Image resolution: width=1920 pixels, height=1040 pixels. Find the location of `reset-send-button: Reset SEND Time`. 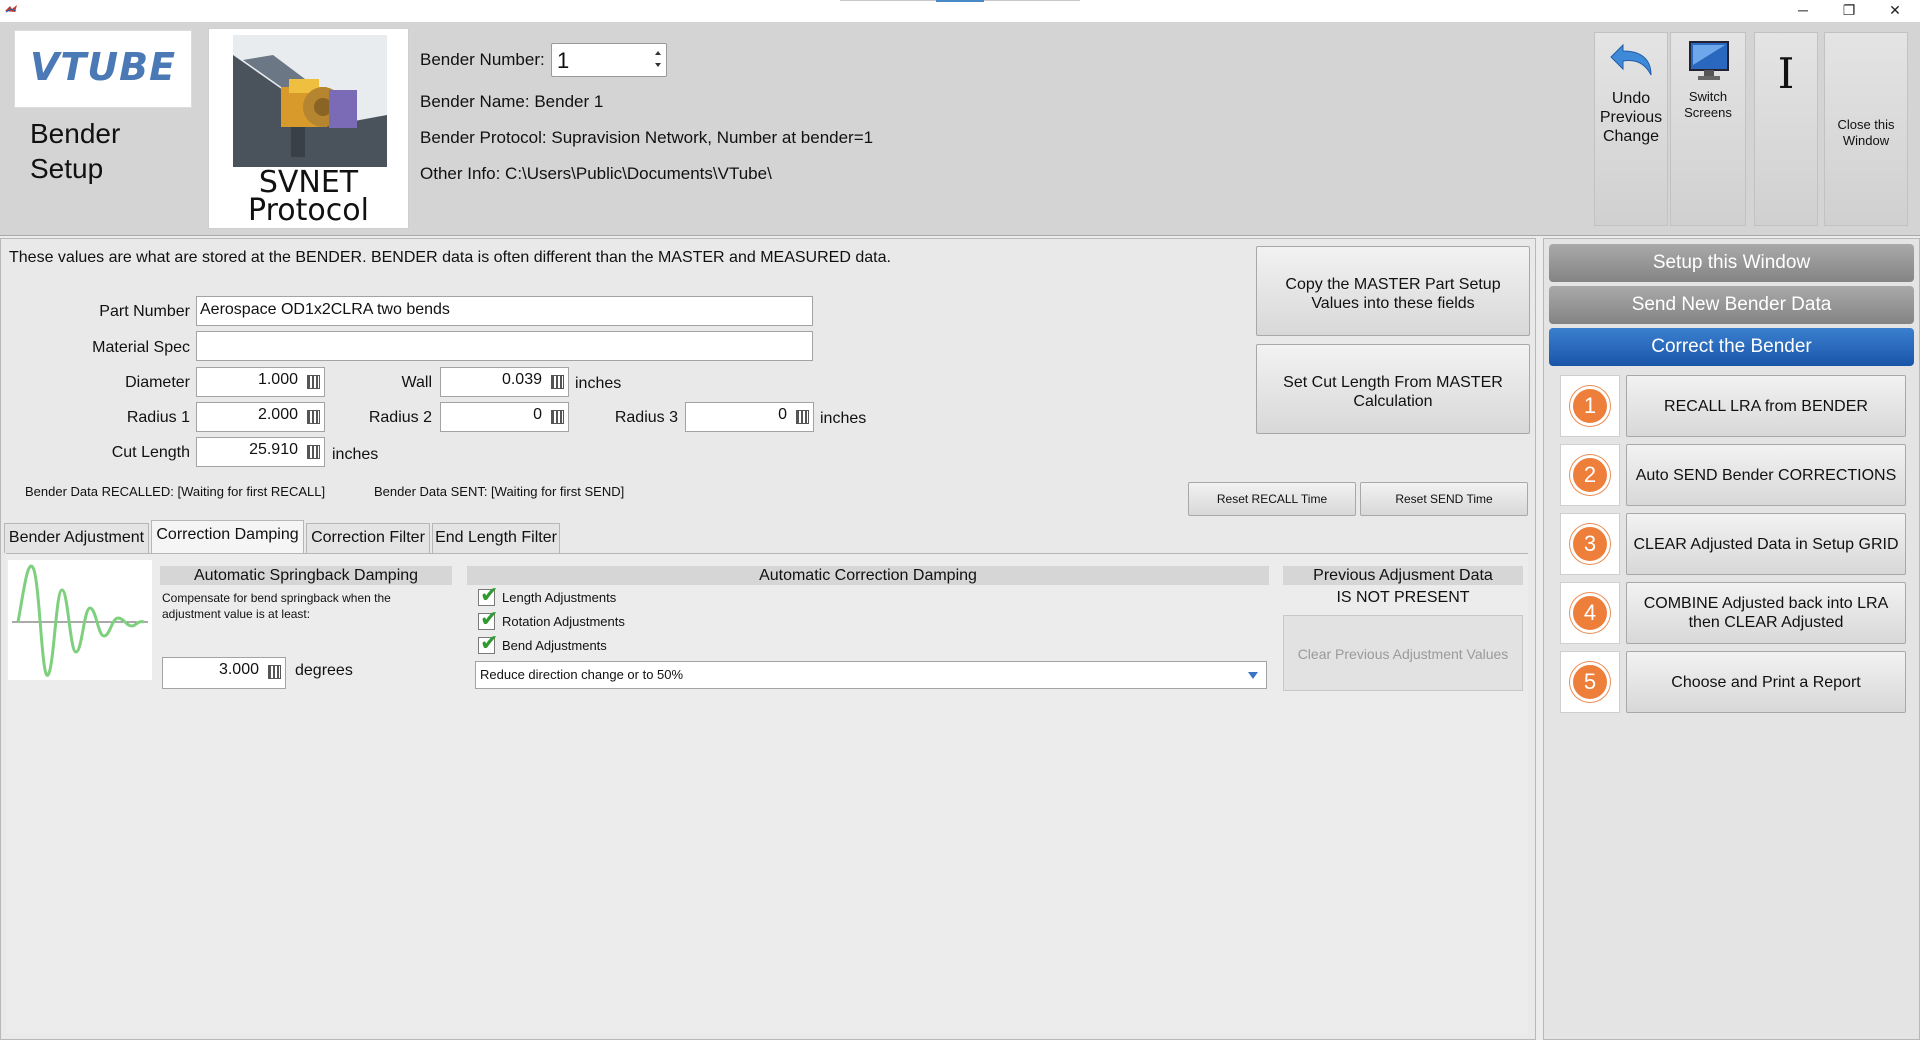

reset-send-button: Reset SEND Time is located at coordinates (1444, 499).